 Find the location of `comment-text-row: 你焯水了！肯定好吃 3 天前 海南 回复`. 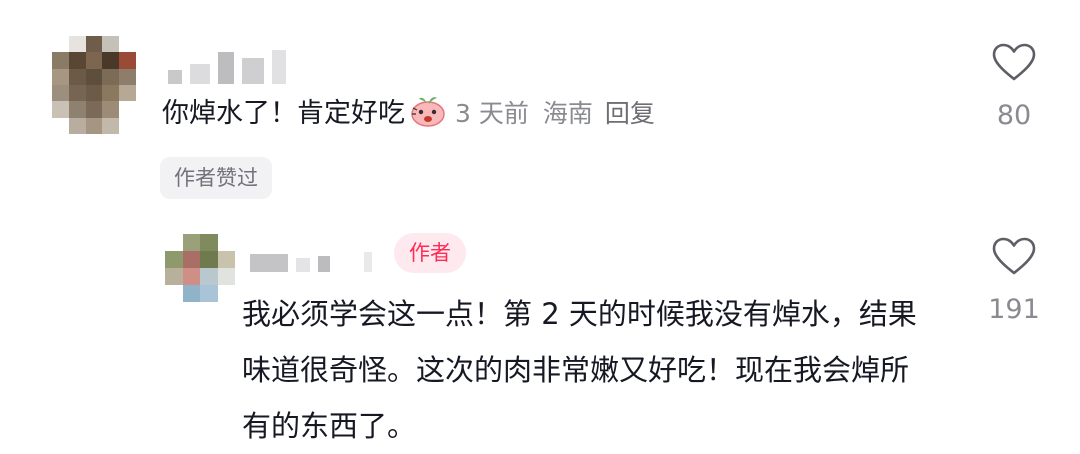

comment-text-row: 你焯水了！肯定好吃 3 天前 海南 回复 is located at coordinates (408, 113).